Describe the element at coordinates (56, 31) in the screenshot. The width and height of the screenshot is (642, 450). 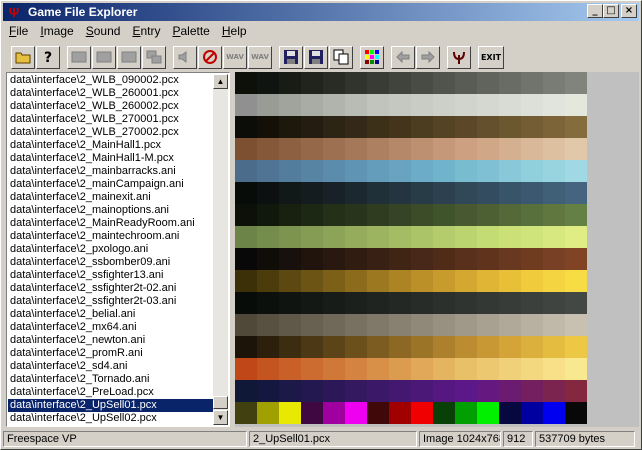
I see `menu-image: Image` at that location.